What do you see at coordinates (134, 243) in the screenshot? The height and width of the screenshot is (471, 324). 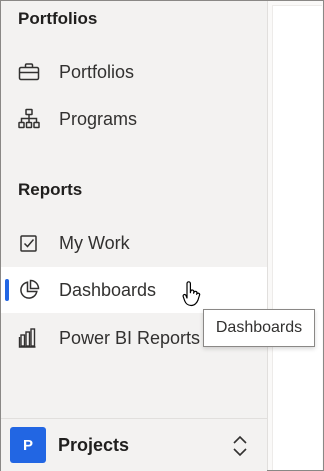 I see `sidebar-item-my-work: My Work` at bounding box center [134, 243].